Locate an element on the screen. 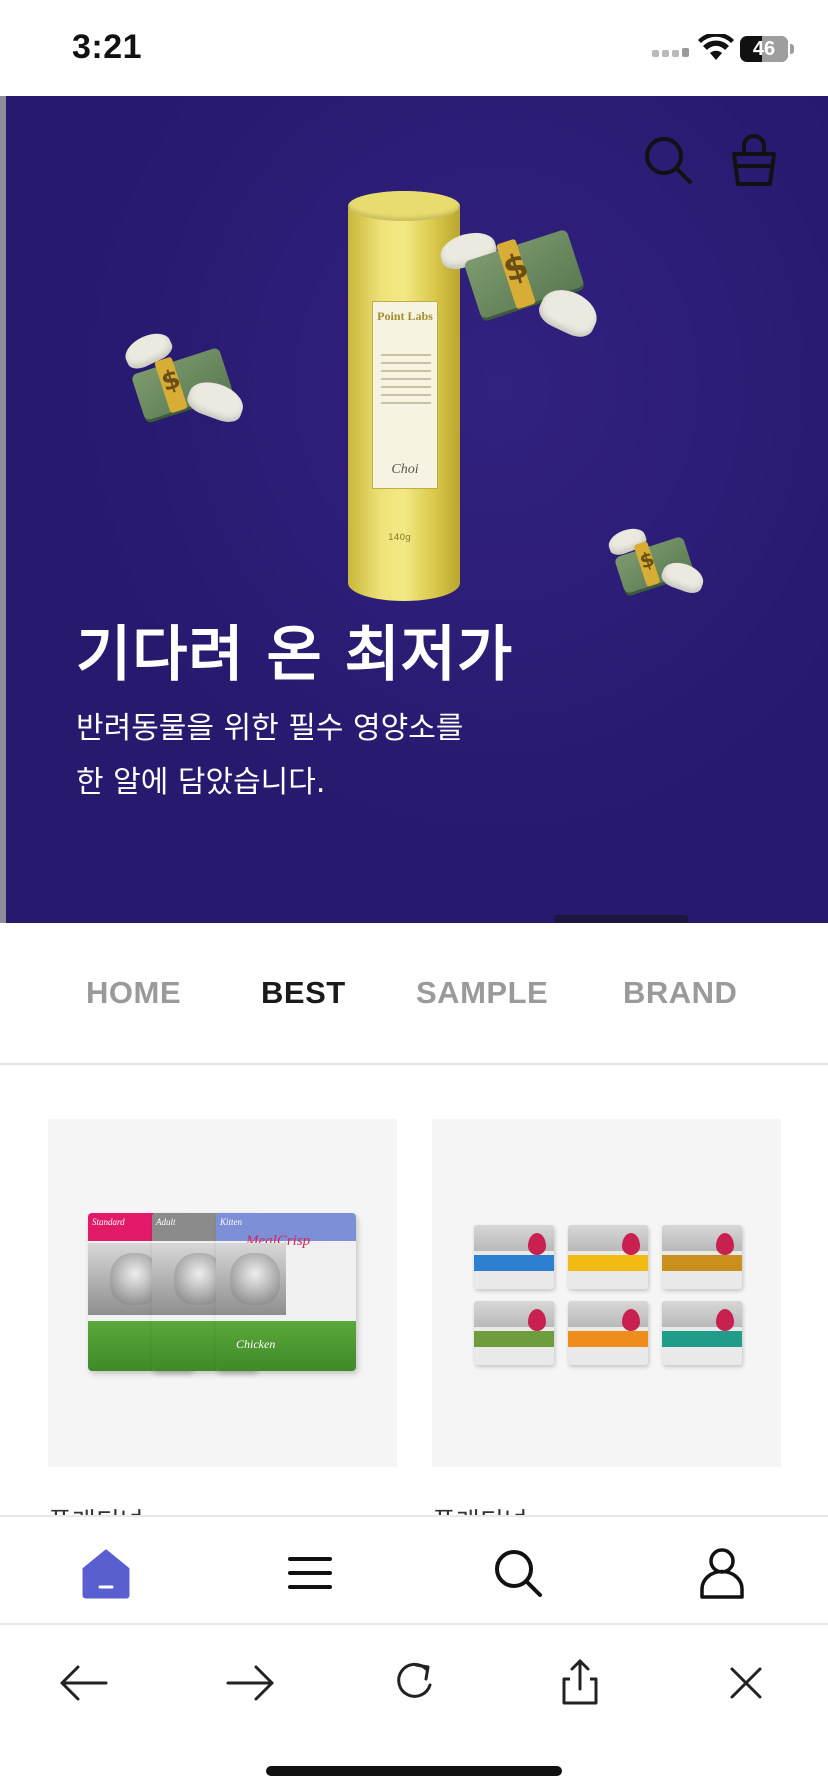 The image size is (828, 1792). tube-weight: 140g is located at coordinates (399, 538).